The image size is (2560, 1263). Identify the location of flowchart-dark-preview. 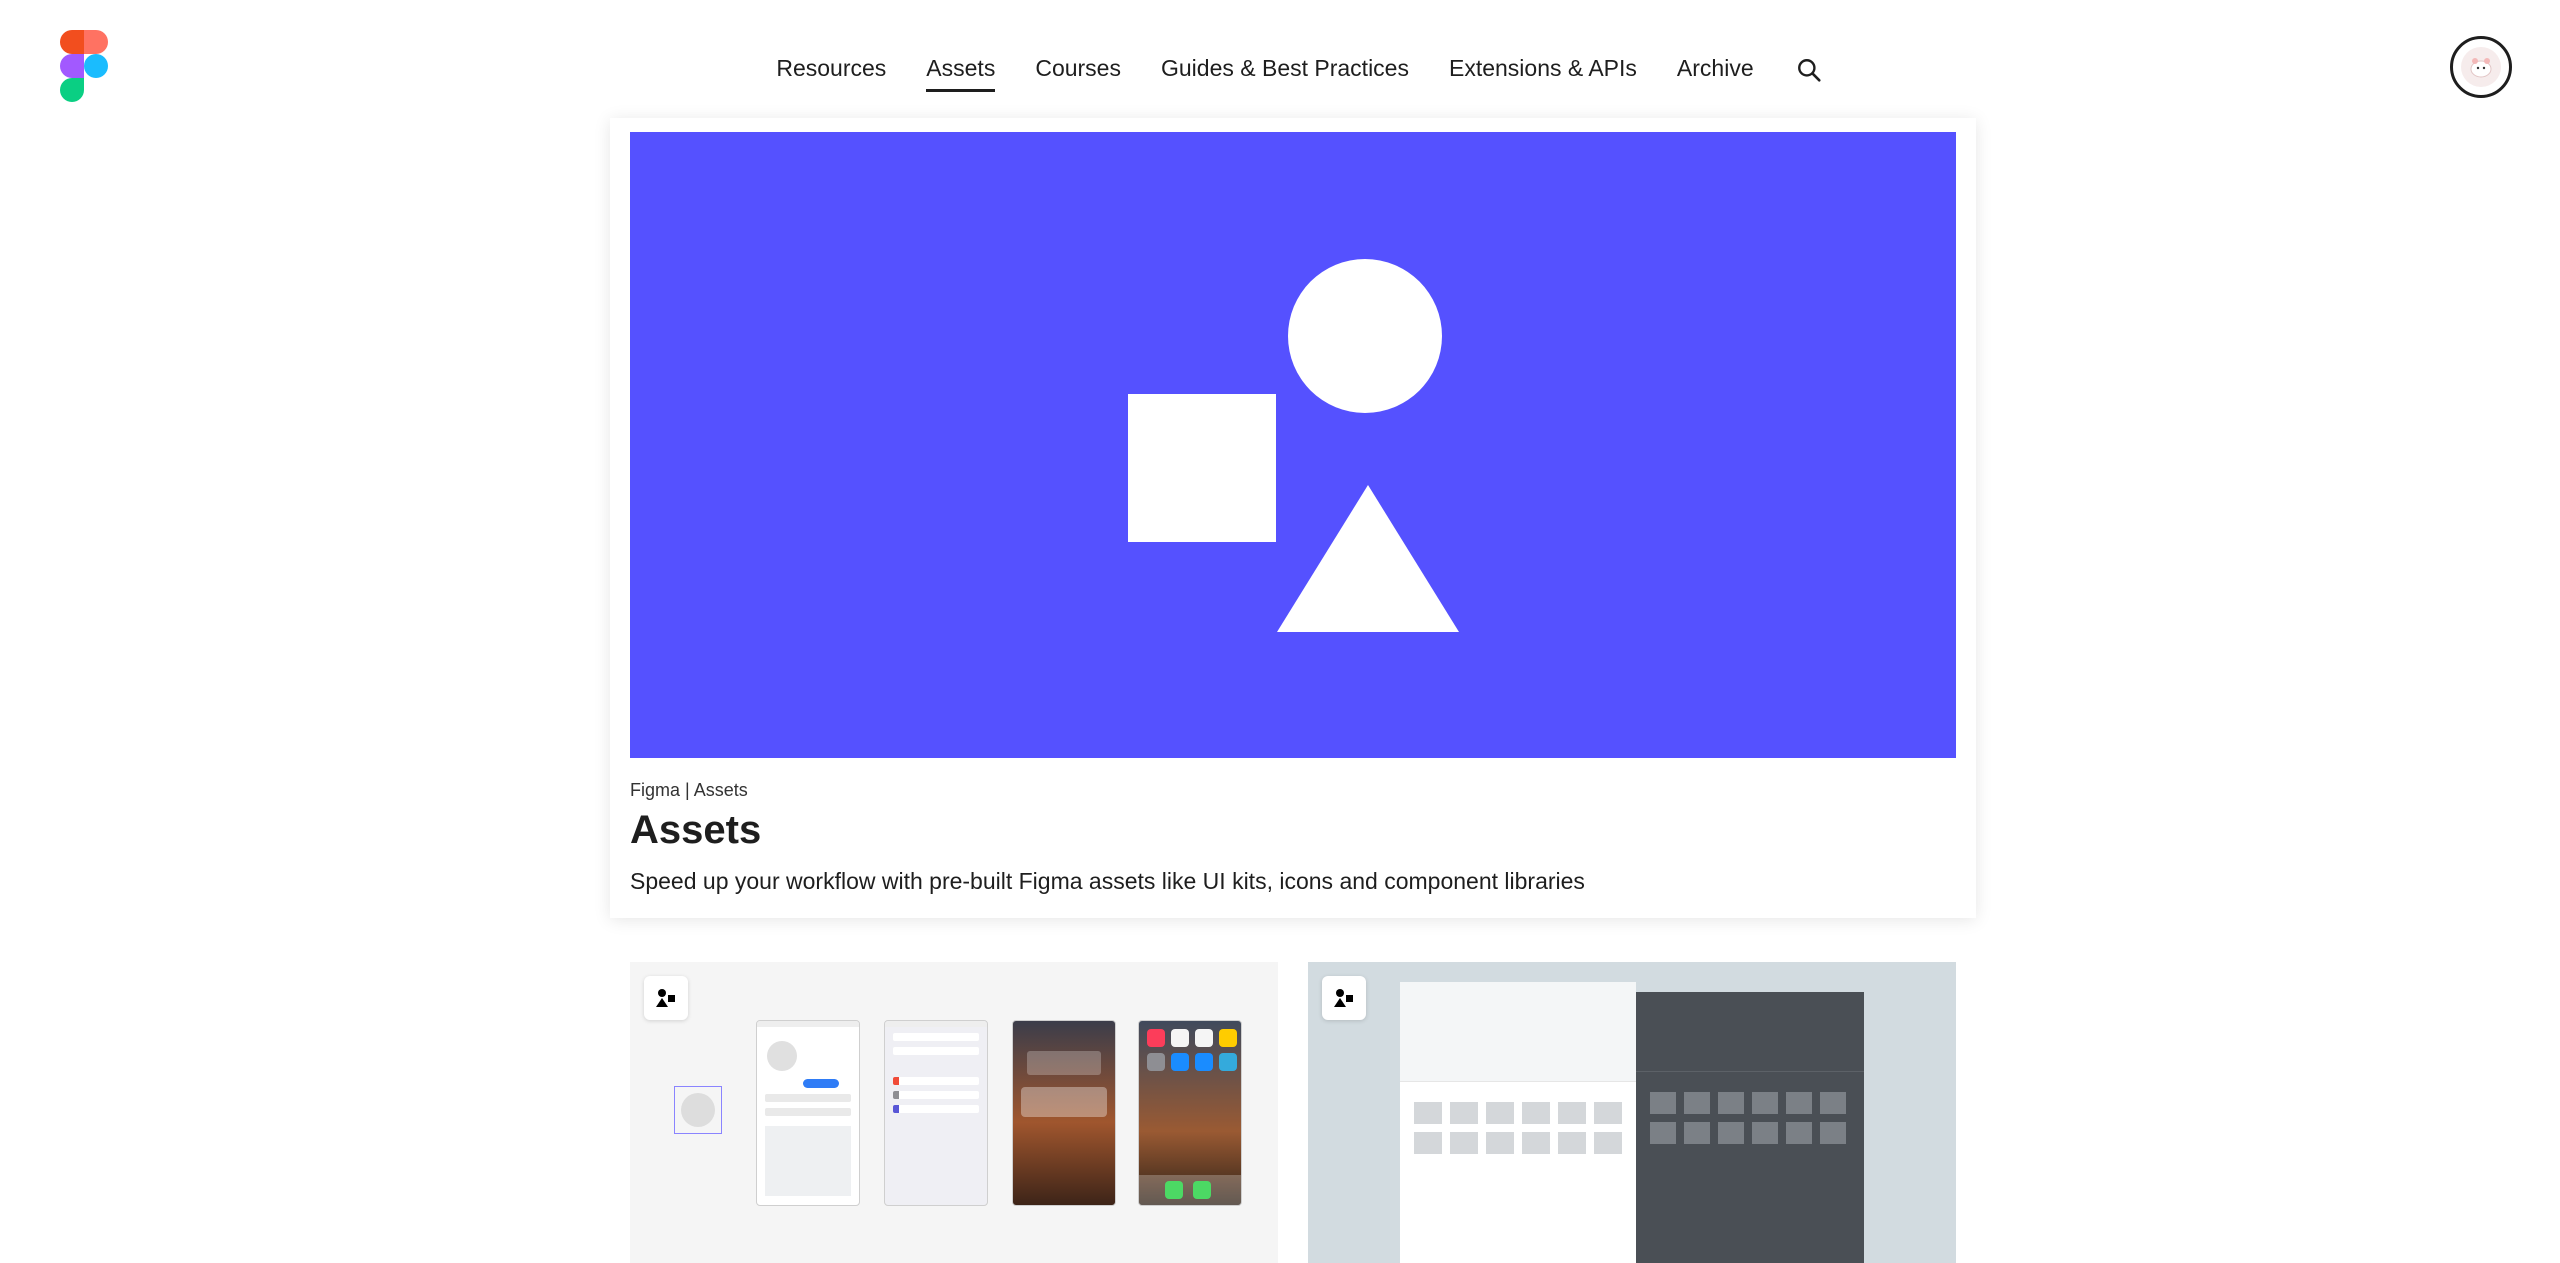
(1750, 1127).